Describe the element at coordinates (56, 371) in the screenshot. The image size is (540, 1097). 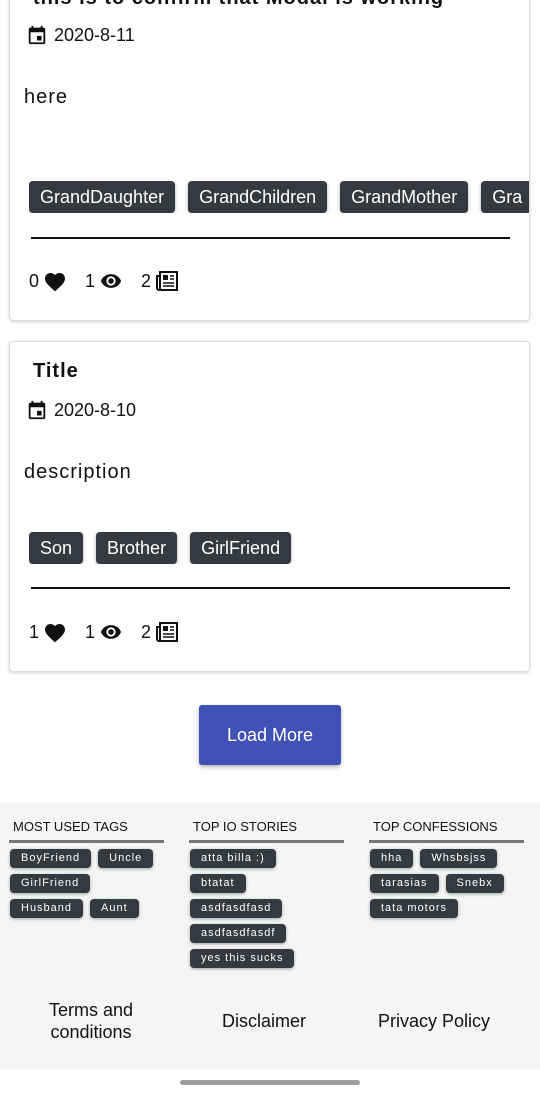
I see `post-title: Title` at that location.